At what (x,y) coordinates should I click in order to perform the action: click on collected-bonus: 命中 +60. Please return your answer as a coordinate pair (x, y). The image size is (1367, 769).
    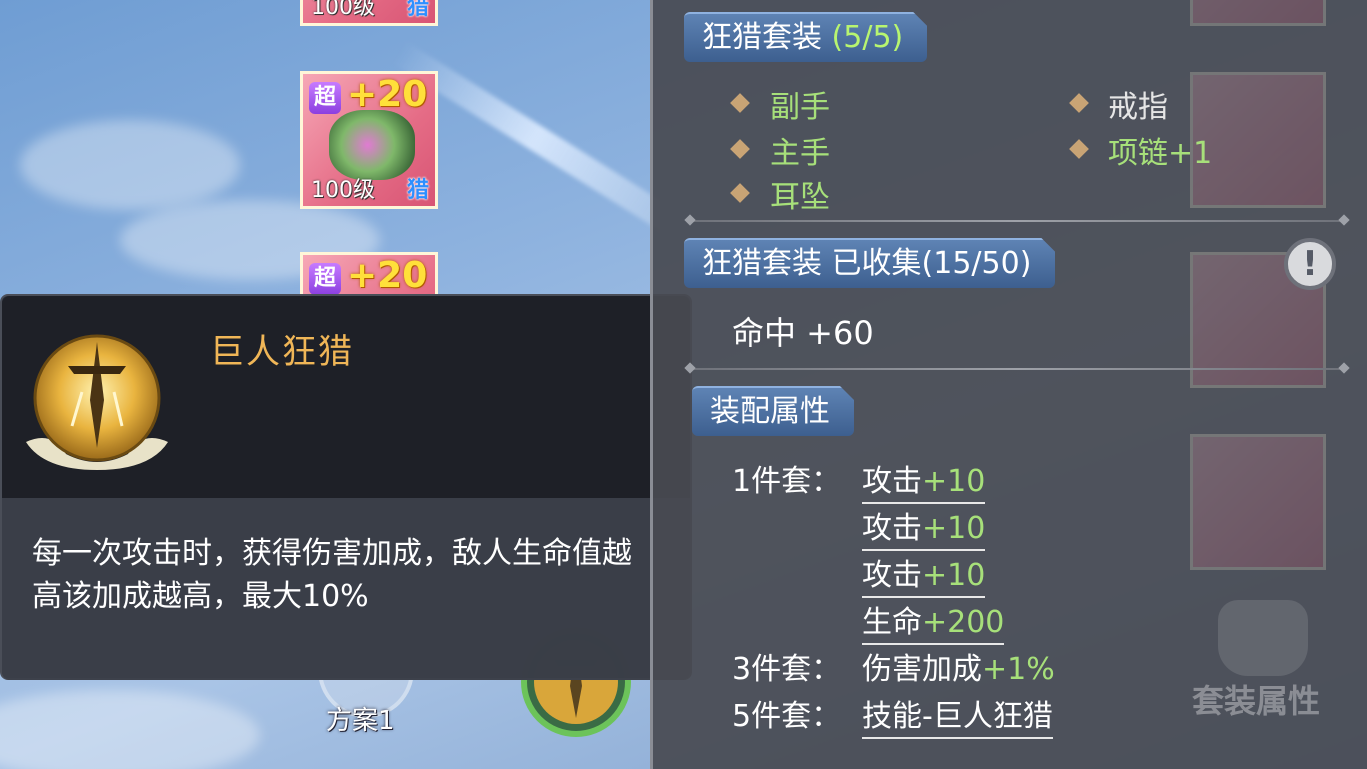
    Looking at the image, I should click on (803, 333).